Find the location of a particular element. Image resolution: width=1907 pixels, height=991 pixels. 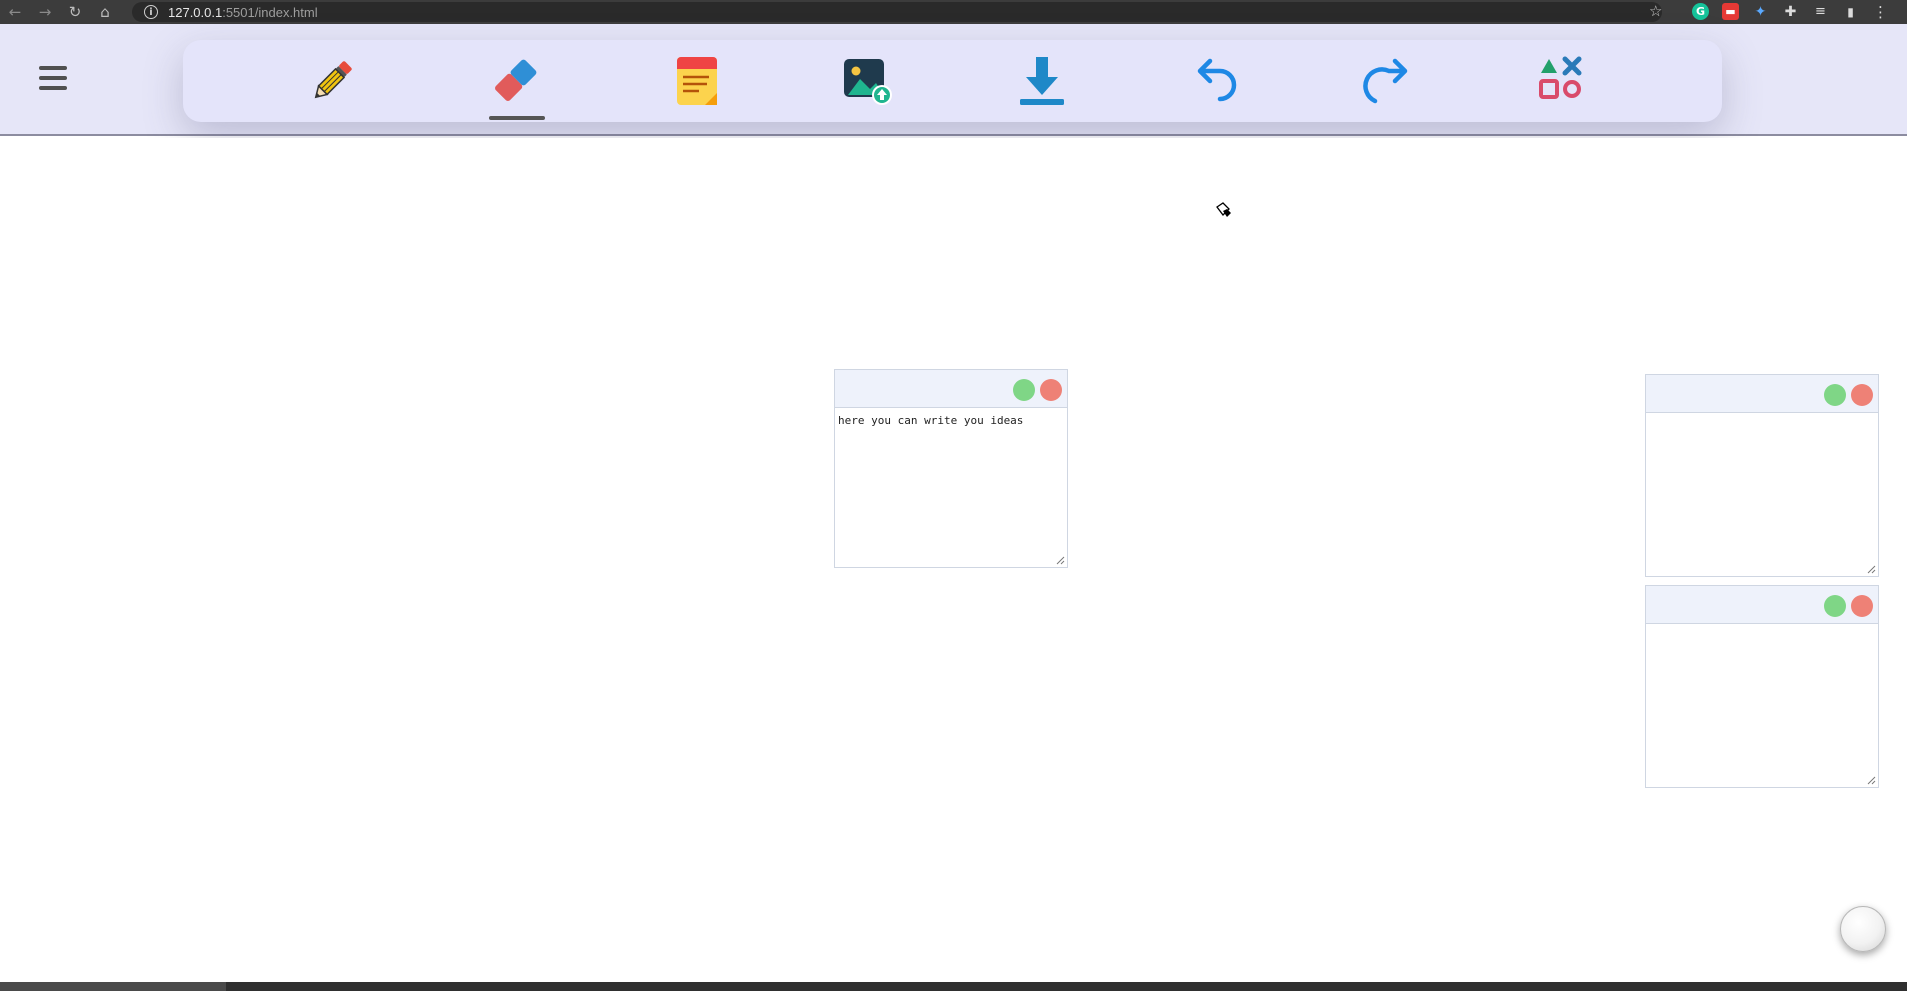

download-tool-button is located at coordinates (1042, 81).